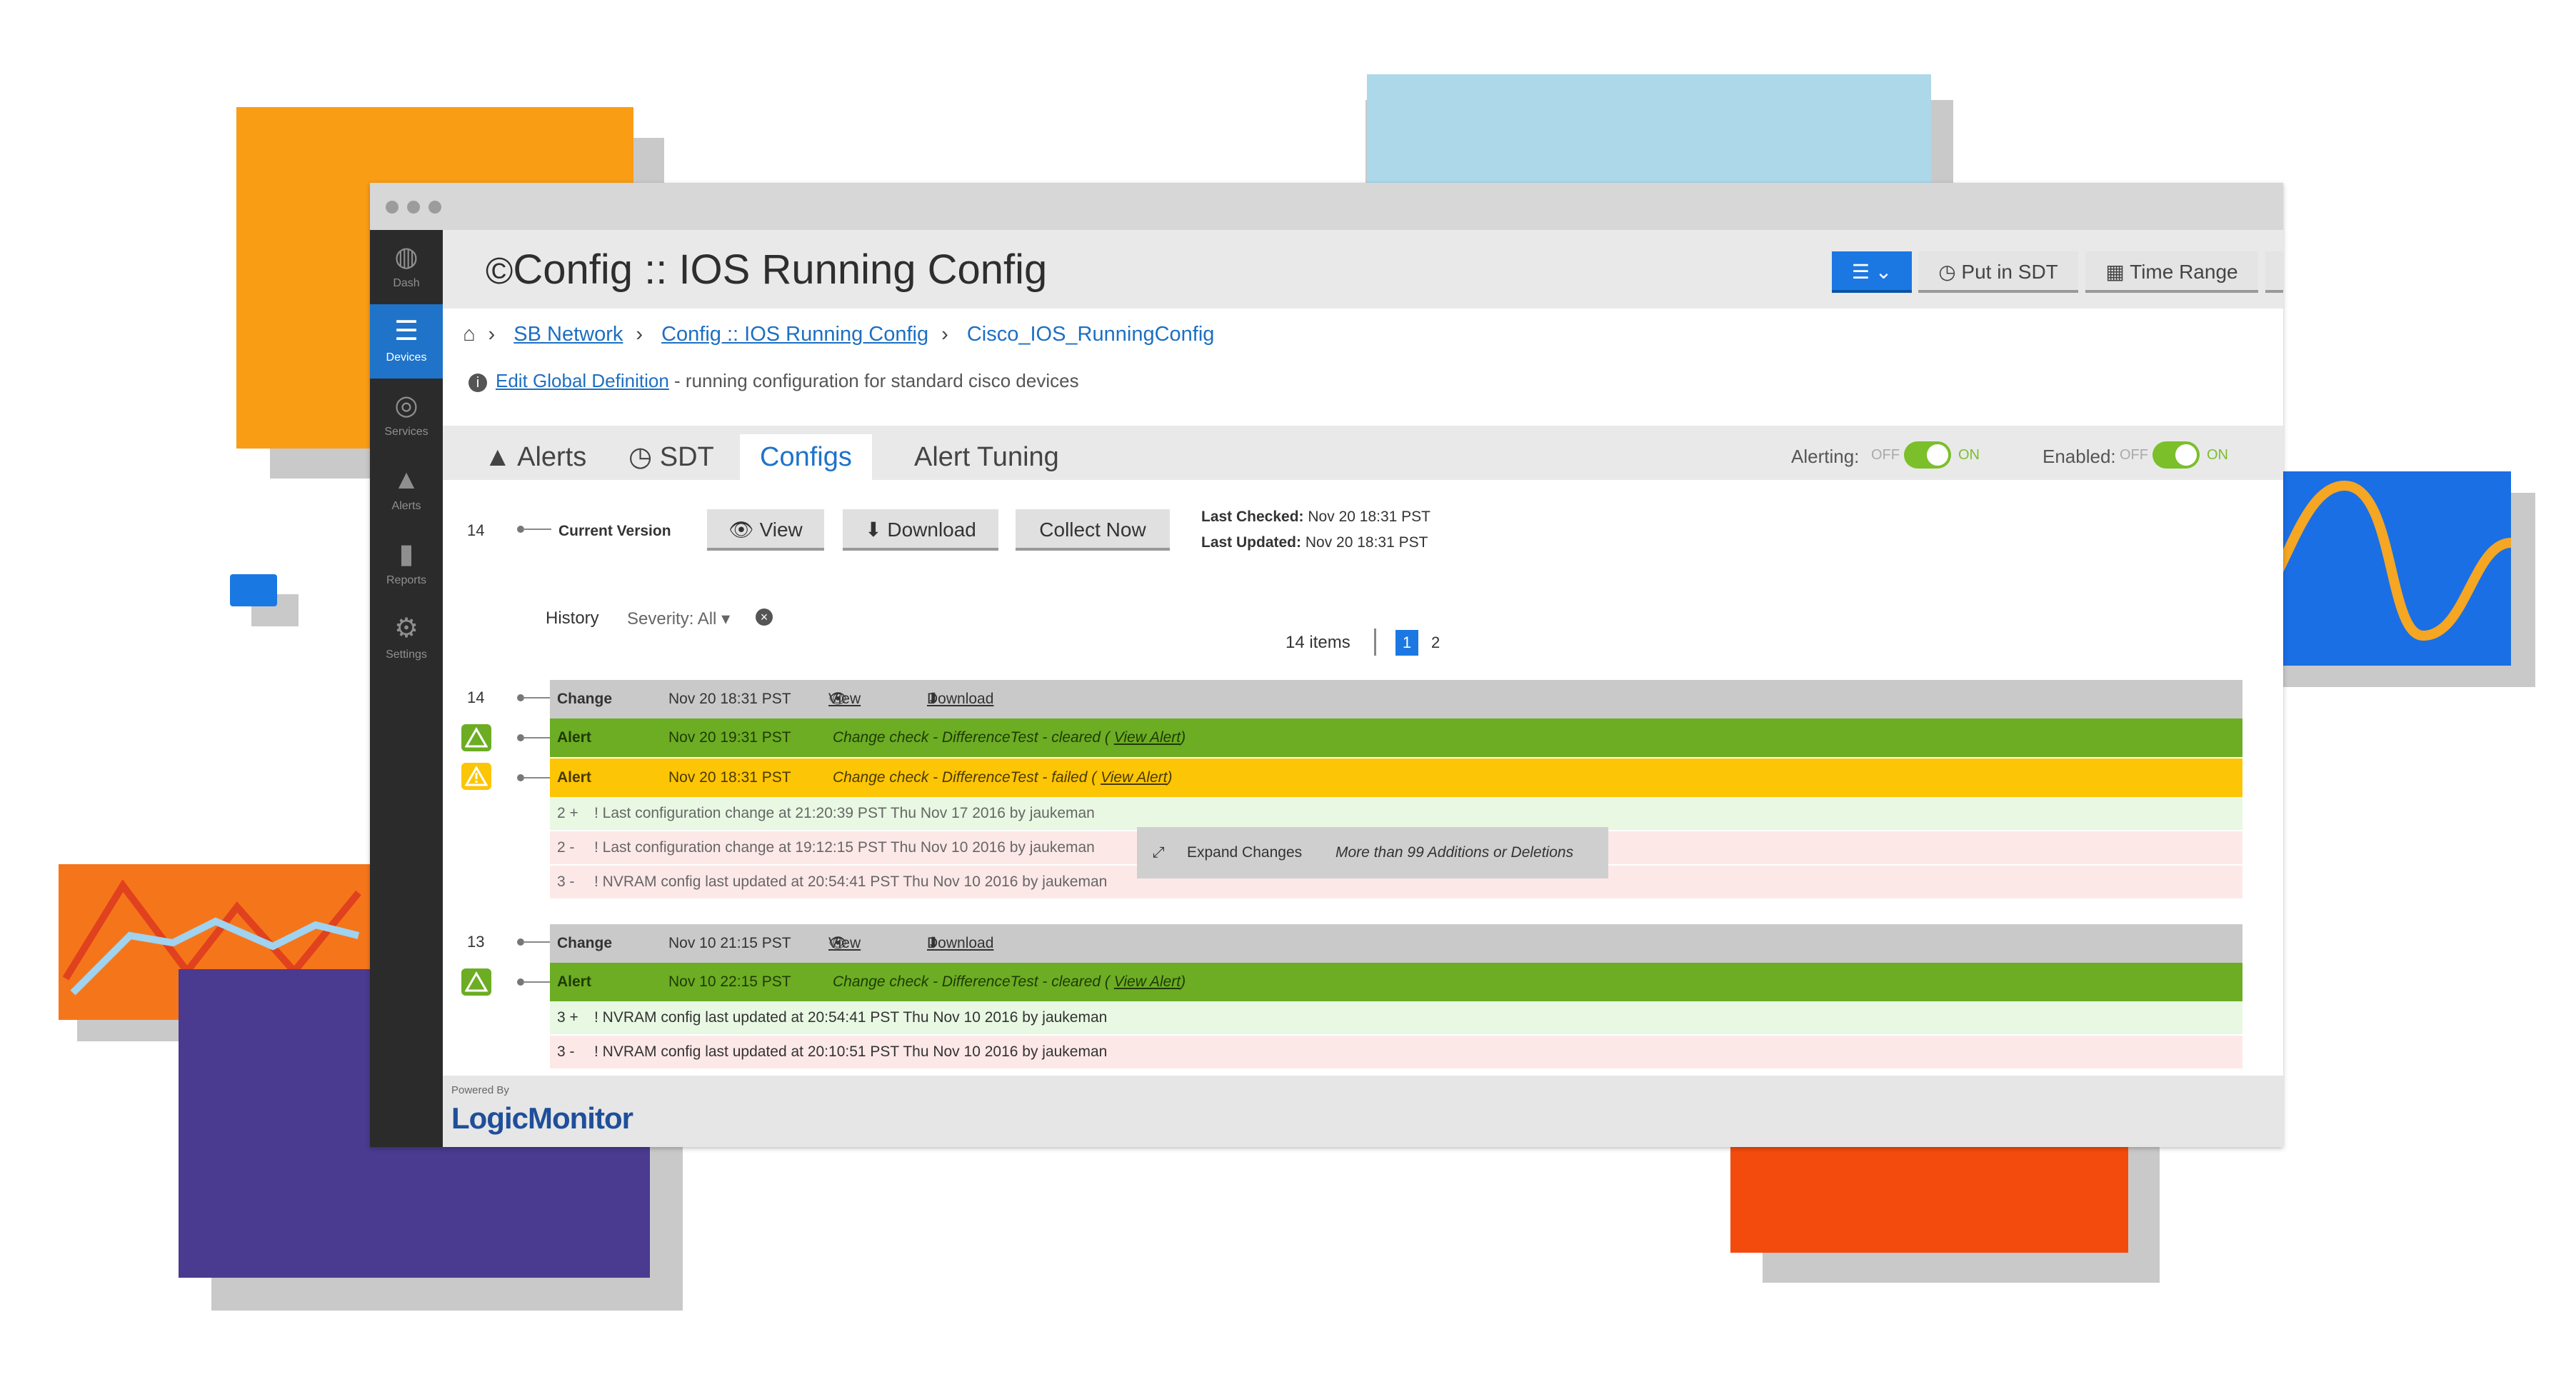 The width and height of the screenshot is (2576, 1387). I want to click on sidebar-item-label: Alerts, so click(406, 506).